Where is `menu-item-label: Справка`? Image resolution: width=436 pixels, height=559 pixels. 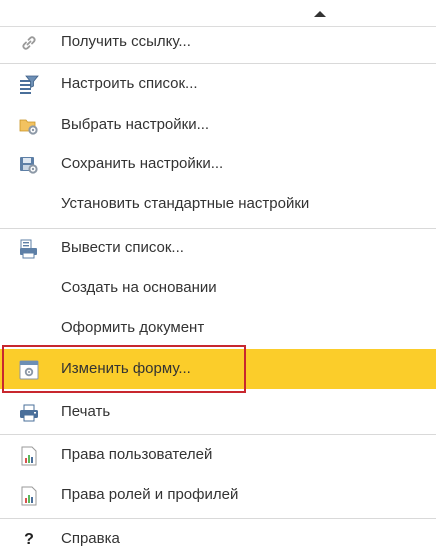
menu-item-label: Справка is located at coordinates (90, 538).